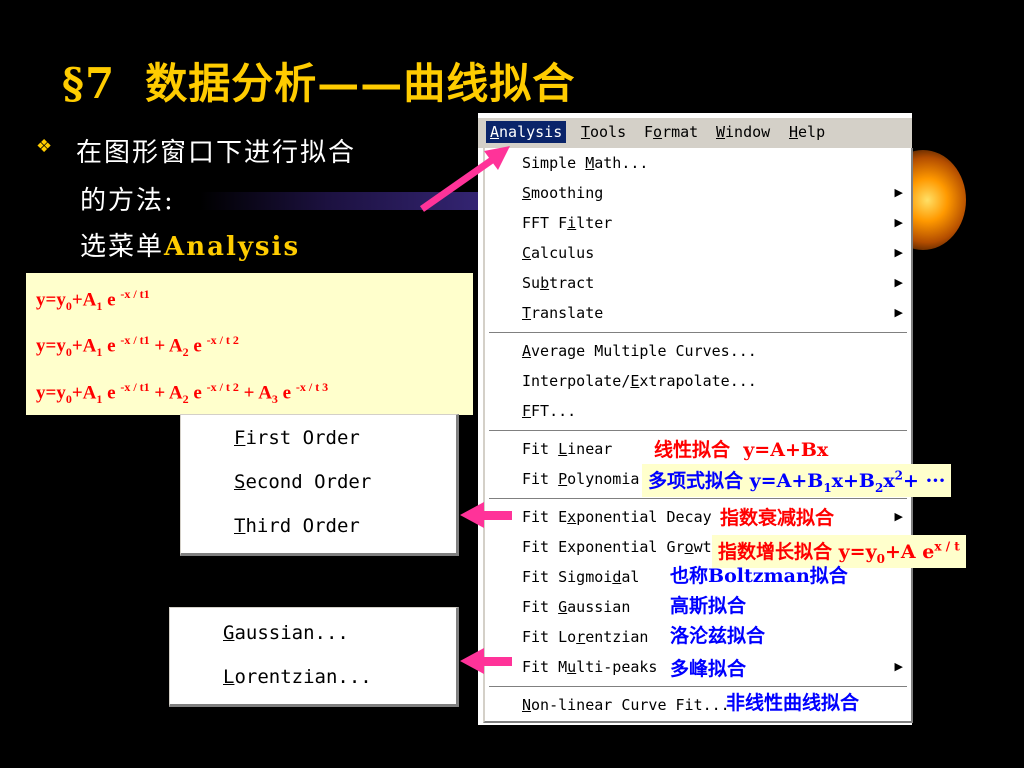  I want to click on arrow-to-analysis-icon, so click(464, 179).